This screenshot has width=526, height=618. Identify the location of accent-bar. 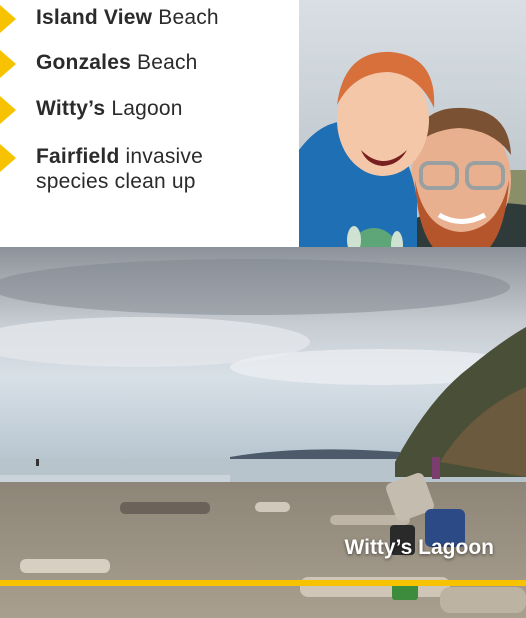
(263, 583).